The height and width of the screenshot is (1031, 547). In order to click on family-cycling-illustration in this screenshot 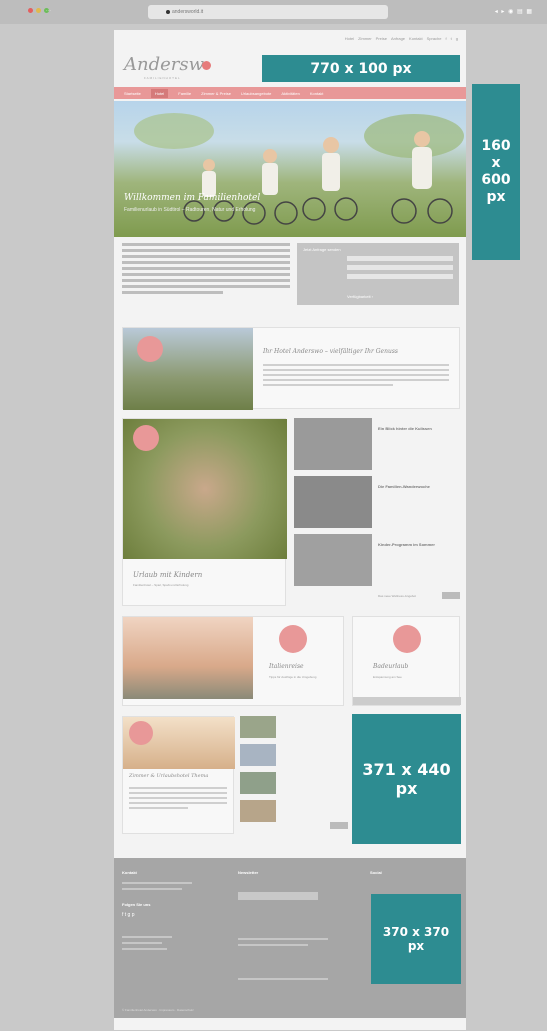, I will do `click(299, 169)`.